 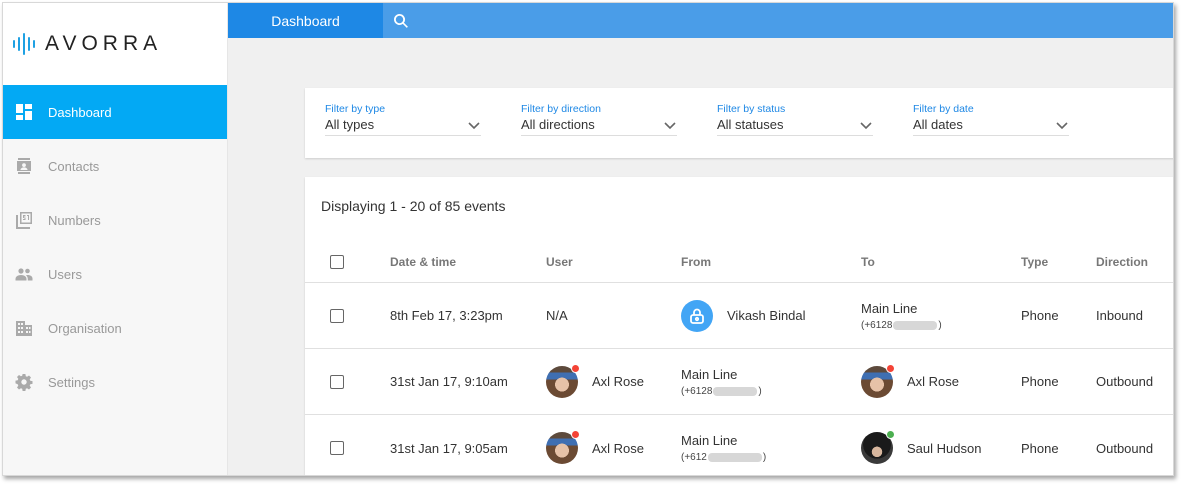 I want to click on event-to: Saul Hudson, so click(x=921, y=445).